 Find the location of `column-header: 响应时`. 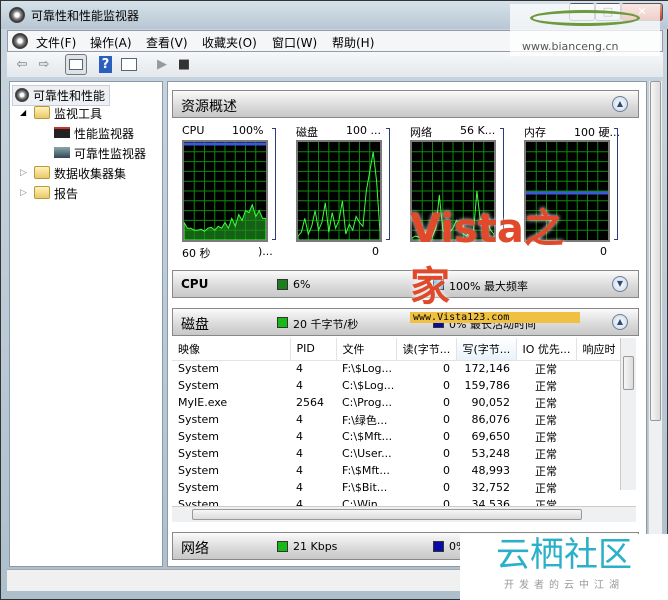

column-header: 响应时 is located at coordinates (599, 349).